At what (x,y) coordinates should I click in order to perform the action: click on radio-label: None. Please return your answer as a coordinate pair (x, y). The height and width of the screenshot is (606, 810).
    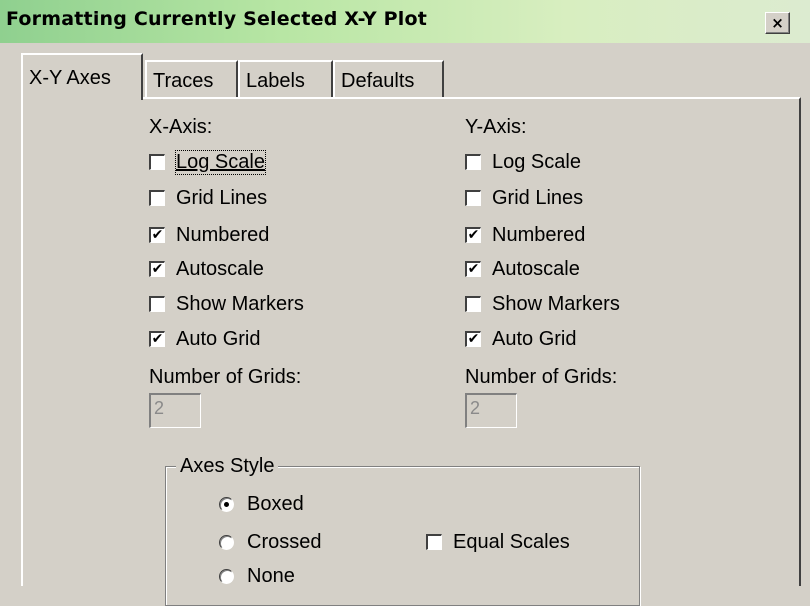
    Looking at the image, I should click on (271, 575).